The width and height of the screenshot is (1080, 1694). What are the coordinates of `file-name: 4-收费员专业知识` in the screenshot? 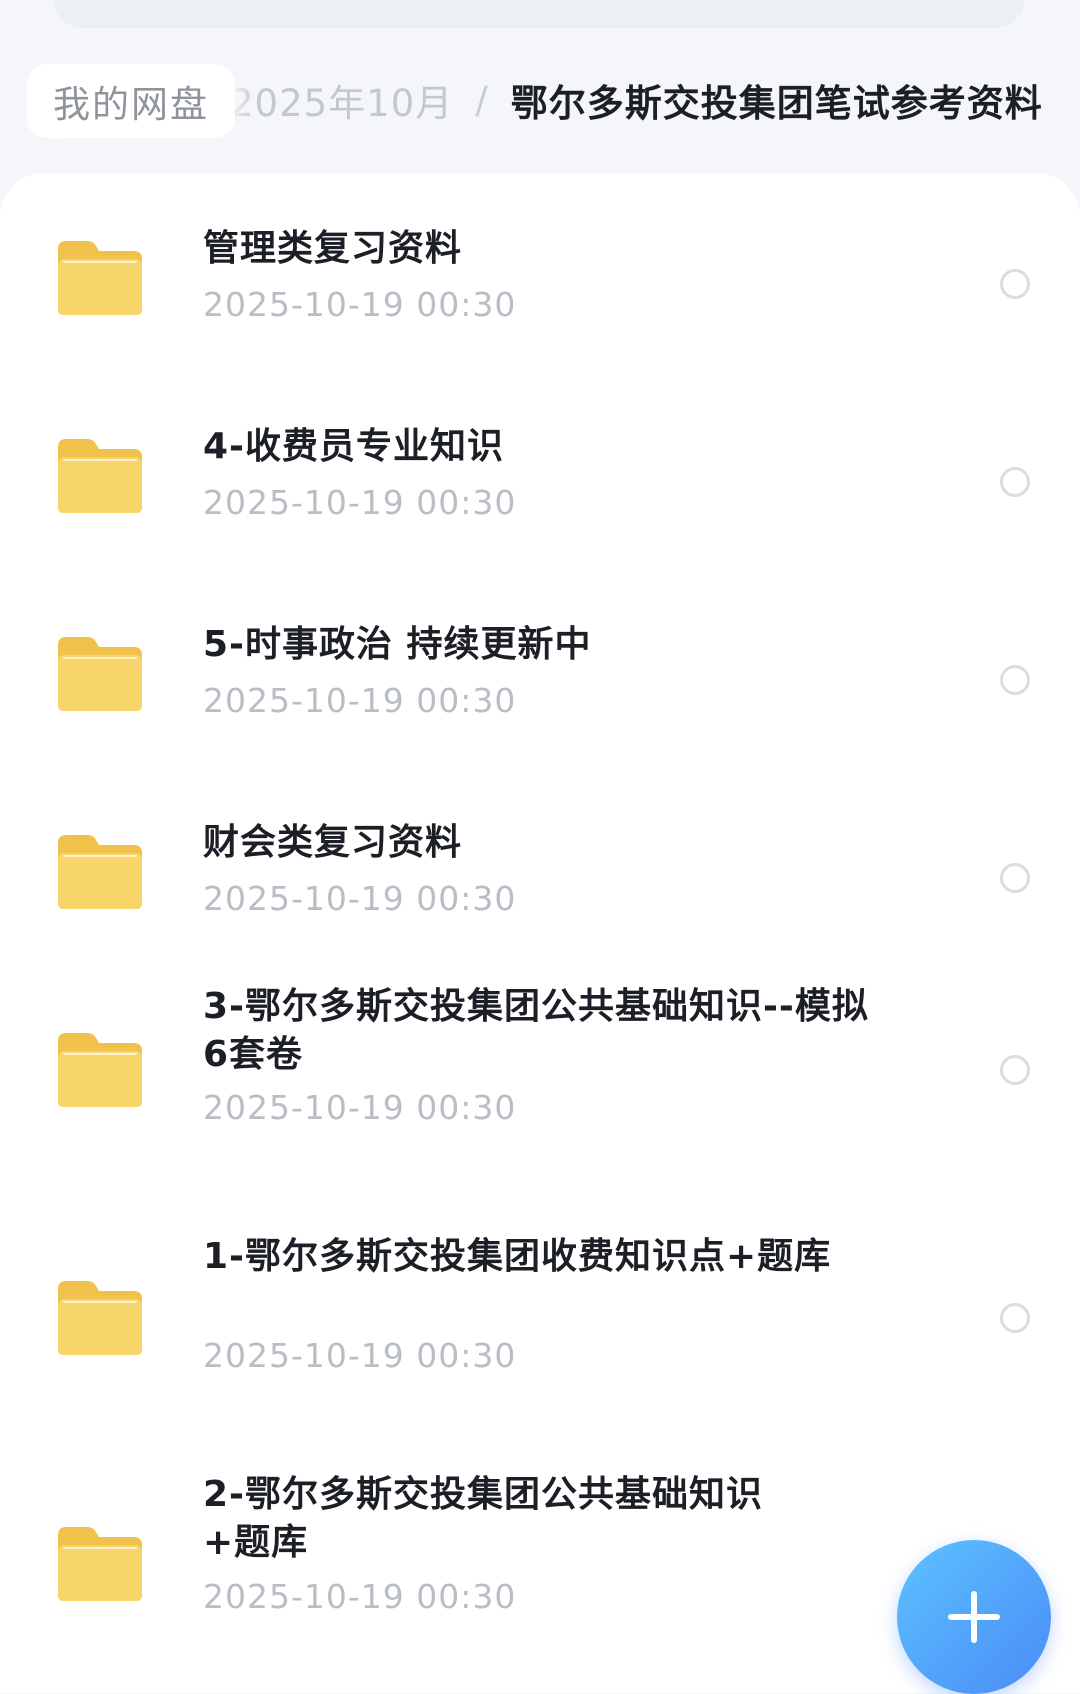 It's located at (353, 446).